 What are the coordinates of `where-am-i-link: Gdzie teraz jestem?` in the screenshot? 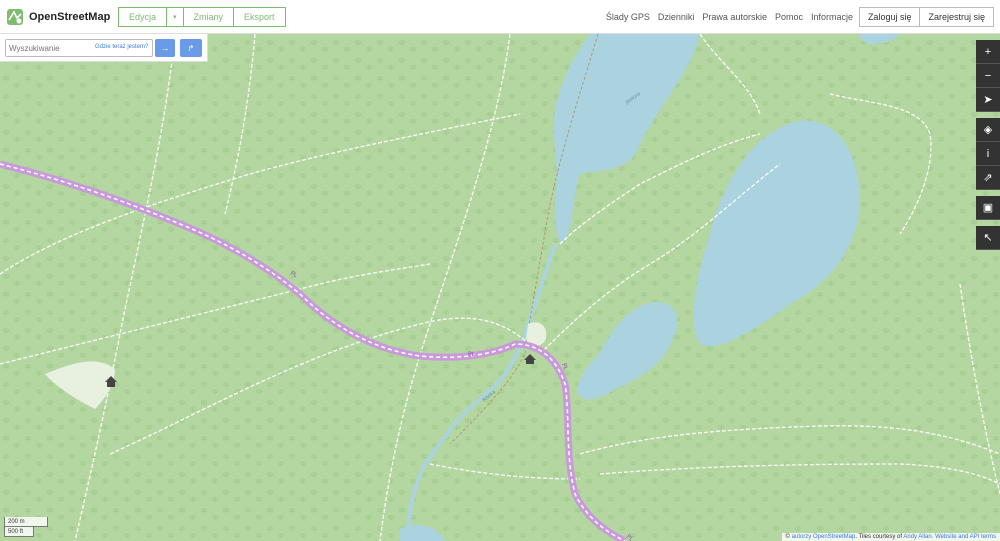 It's located at (121, 47).